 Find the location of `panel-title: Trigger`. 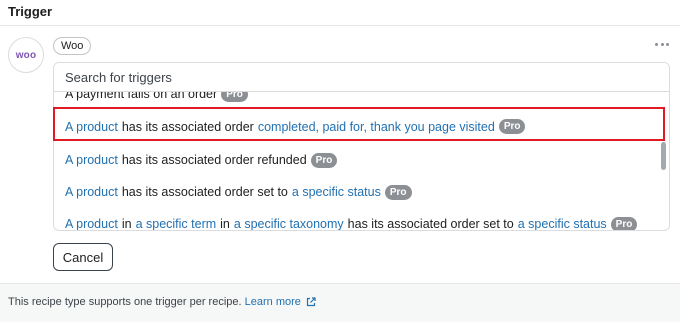

panel-title: Trigger is located at coordinates (30, 11).